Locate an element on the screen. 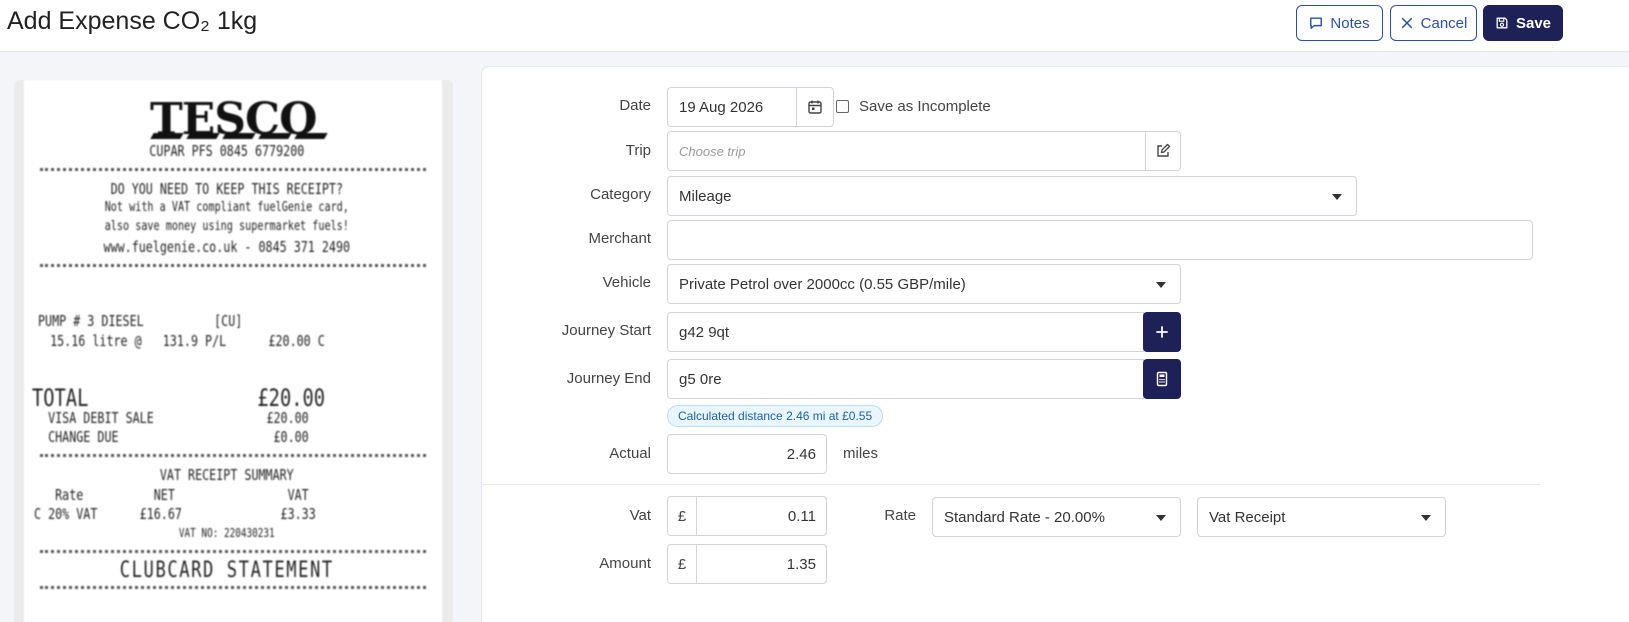 Image resolution: width=1629 pixels, height=622 pixels. notes-label: Notes is located at coordinates (1350, 23).